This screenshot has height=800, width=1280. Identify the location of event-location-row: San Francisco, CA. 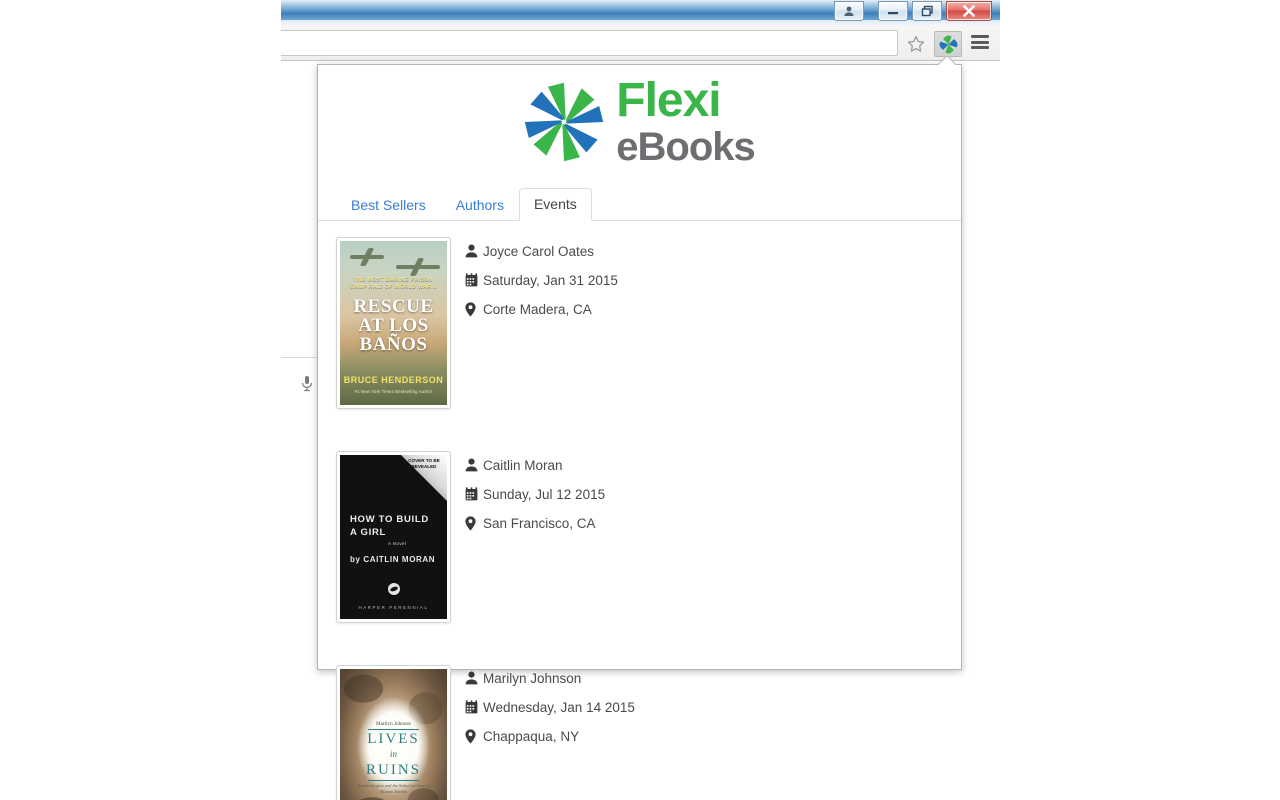
(559, 524).